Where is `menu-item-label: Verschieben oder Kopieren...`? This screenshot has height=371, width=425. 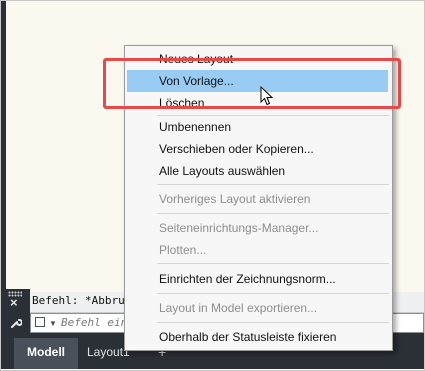
menu-item-label: Verschieben oder Kopieren... is located at coordinates (236, 149).